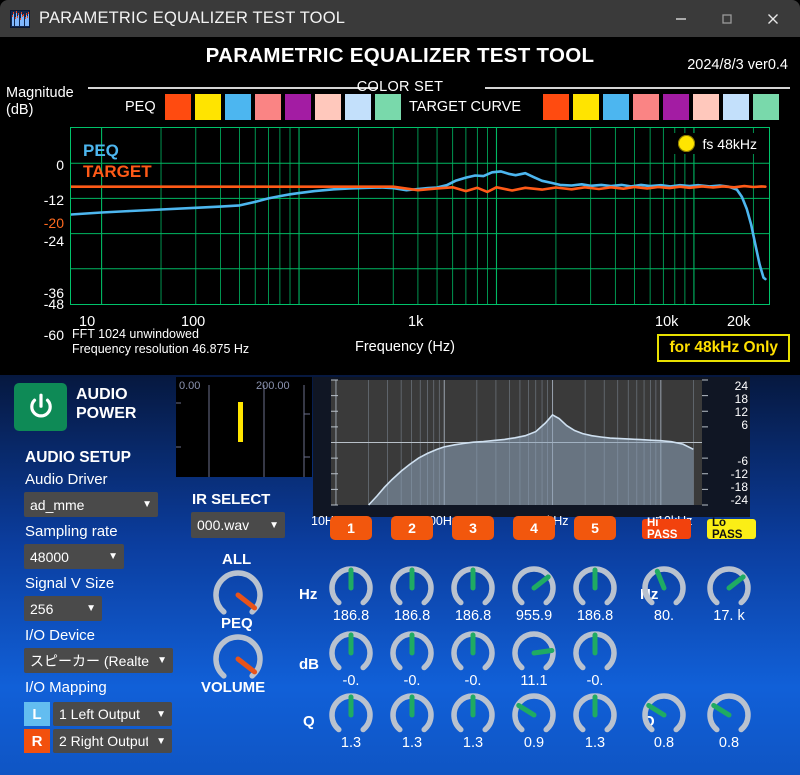  I want to click on io-left-channel-badge: L, so click(37, 714).